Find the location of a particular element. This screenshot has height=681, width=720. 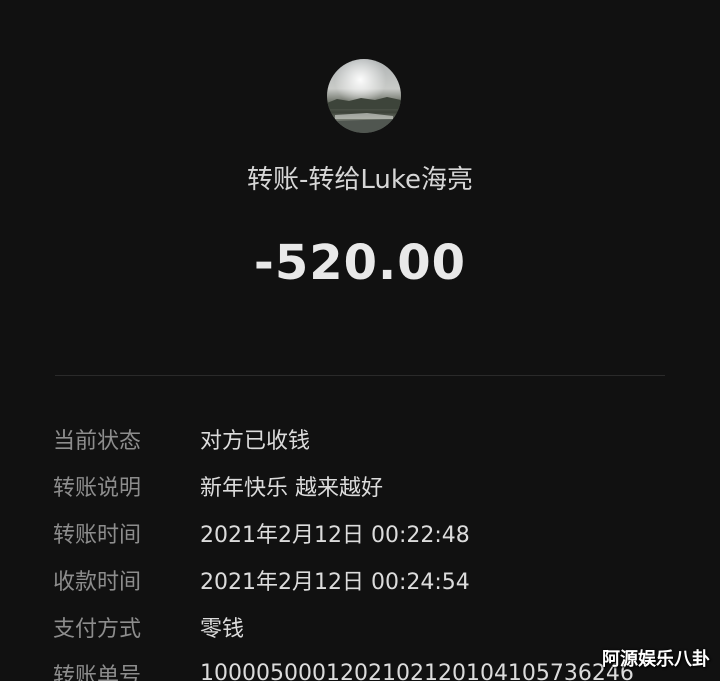

avatar is located at coordinates (364, 96).